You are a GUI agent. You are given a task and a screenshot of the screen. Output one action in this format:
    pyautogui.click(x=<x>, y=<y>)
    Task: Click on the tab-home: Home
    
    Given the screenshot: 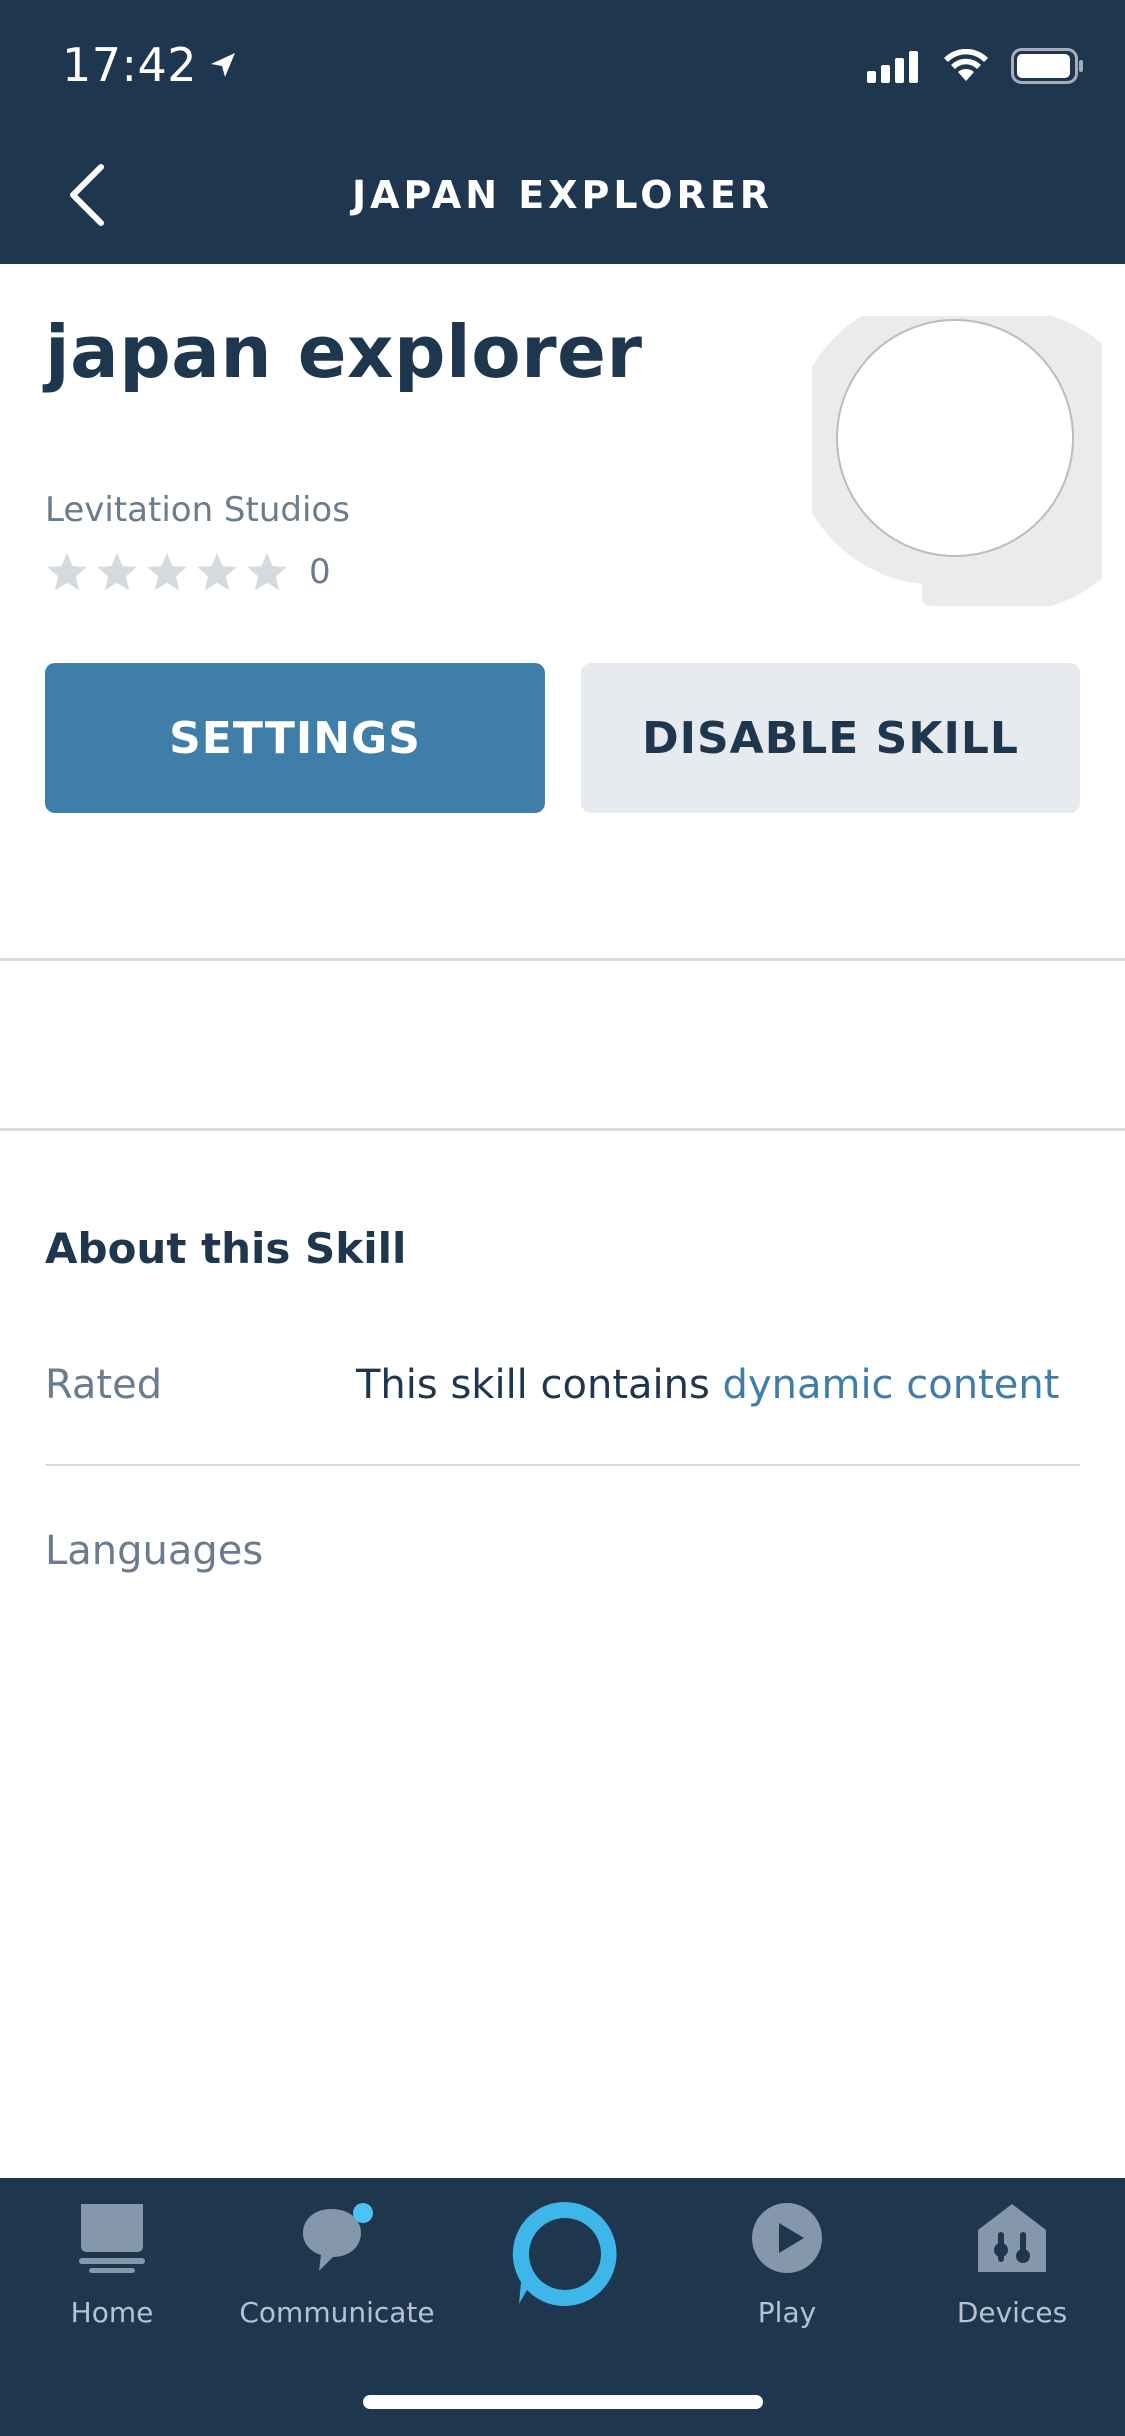 What is the action you would take?
    pyautogui.click(x=112, y=2263)
    